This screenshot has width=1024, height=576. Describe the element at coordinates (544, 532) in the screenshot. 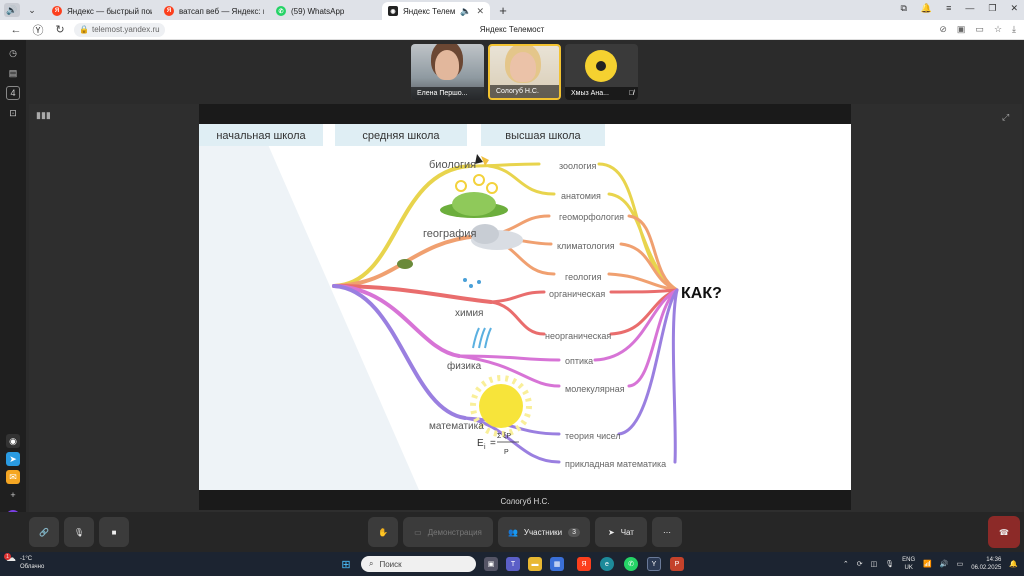

I see `participants-button: 👥 Участники 3` at that location.